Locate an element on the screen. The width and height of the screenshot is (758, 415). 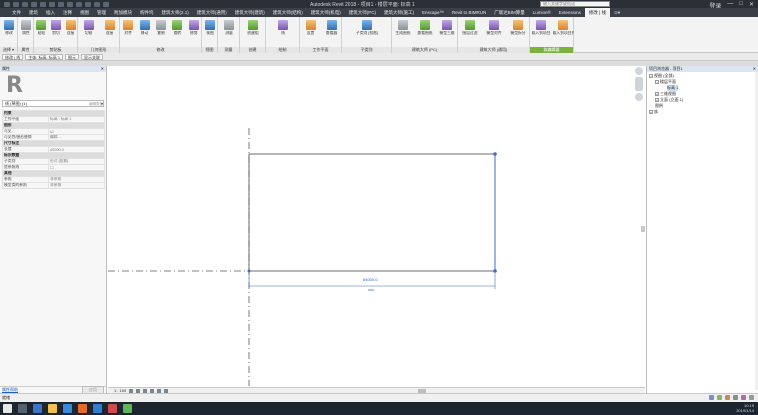
dimension-value: 84000.0 is located at coordinates (370, 279).